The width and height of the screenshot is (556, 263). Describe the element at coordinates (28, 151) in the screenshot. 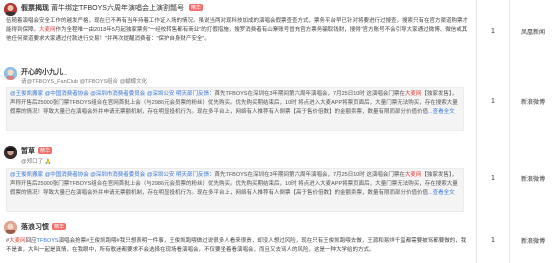

I see `author-name: 暂草` at that location.